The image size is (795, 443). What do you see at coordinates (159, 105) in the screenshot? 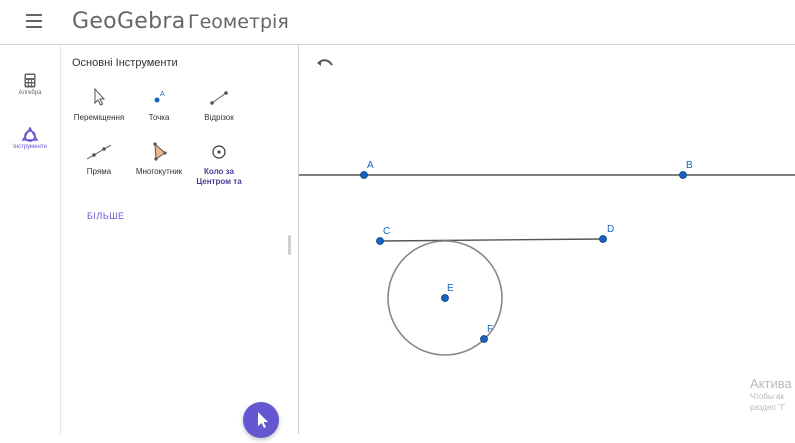
I see `tool-point: A Точка` at bounding box center [159, 105].